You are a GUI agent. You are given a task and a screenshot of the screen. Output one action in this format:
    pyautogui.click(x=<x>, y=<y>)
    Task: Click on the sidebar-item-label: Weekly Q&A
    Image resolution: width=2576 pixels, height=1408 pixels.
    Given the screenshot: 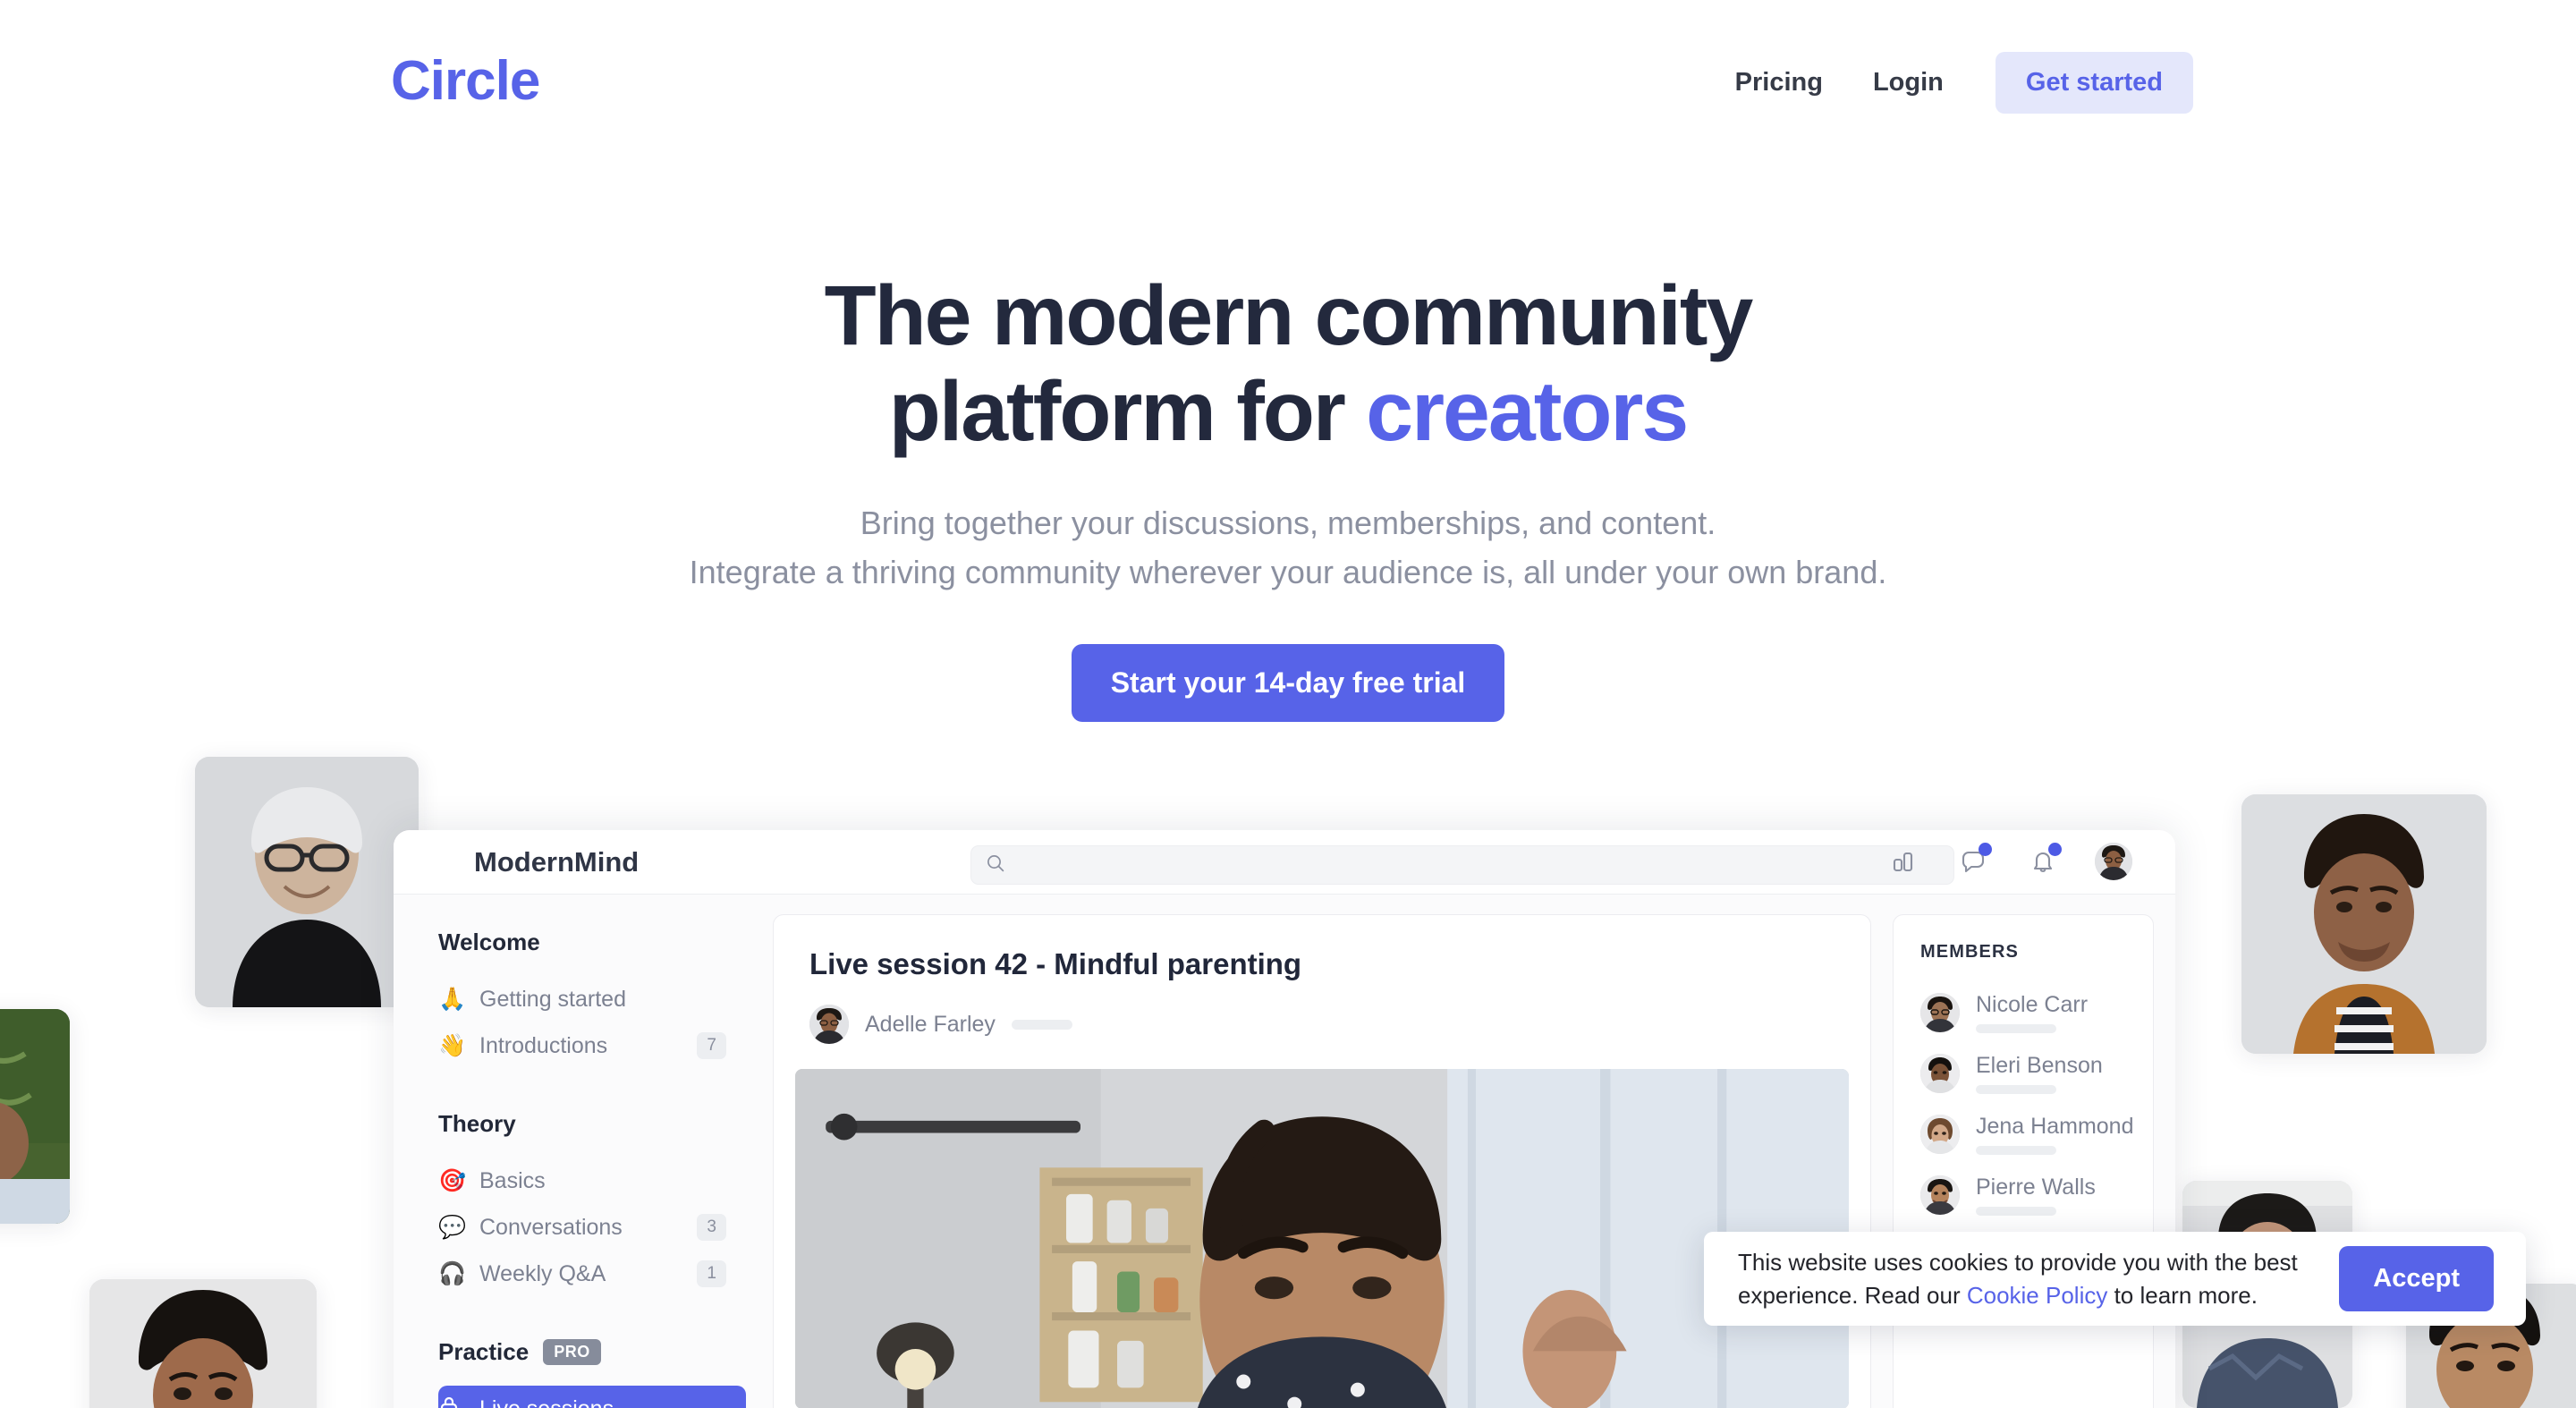 What is the action you would take?
    pyautogui.click(x=542, y=1273)
    